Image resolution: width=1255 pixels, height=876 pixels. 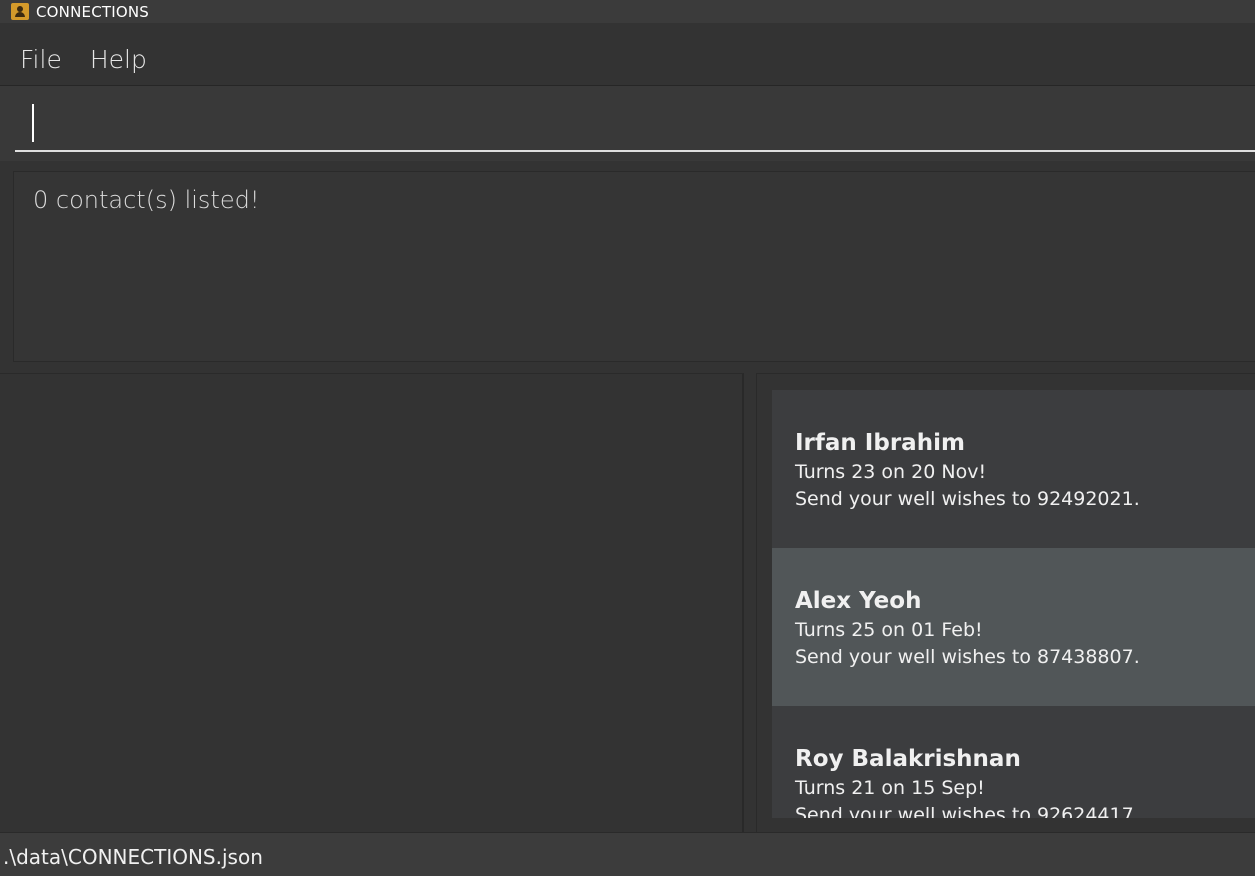 I want to click on contact-name: Alex Yeoh, so click(x=858, y=601).